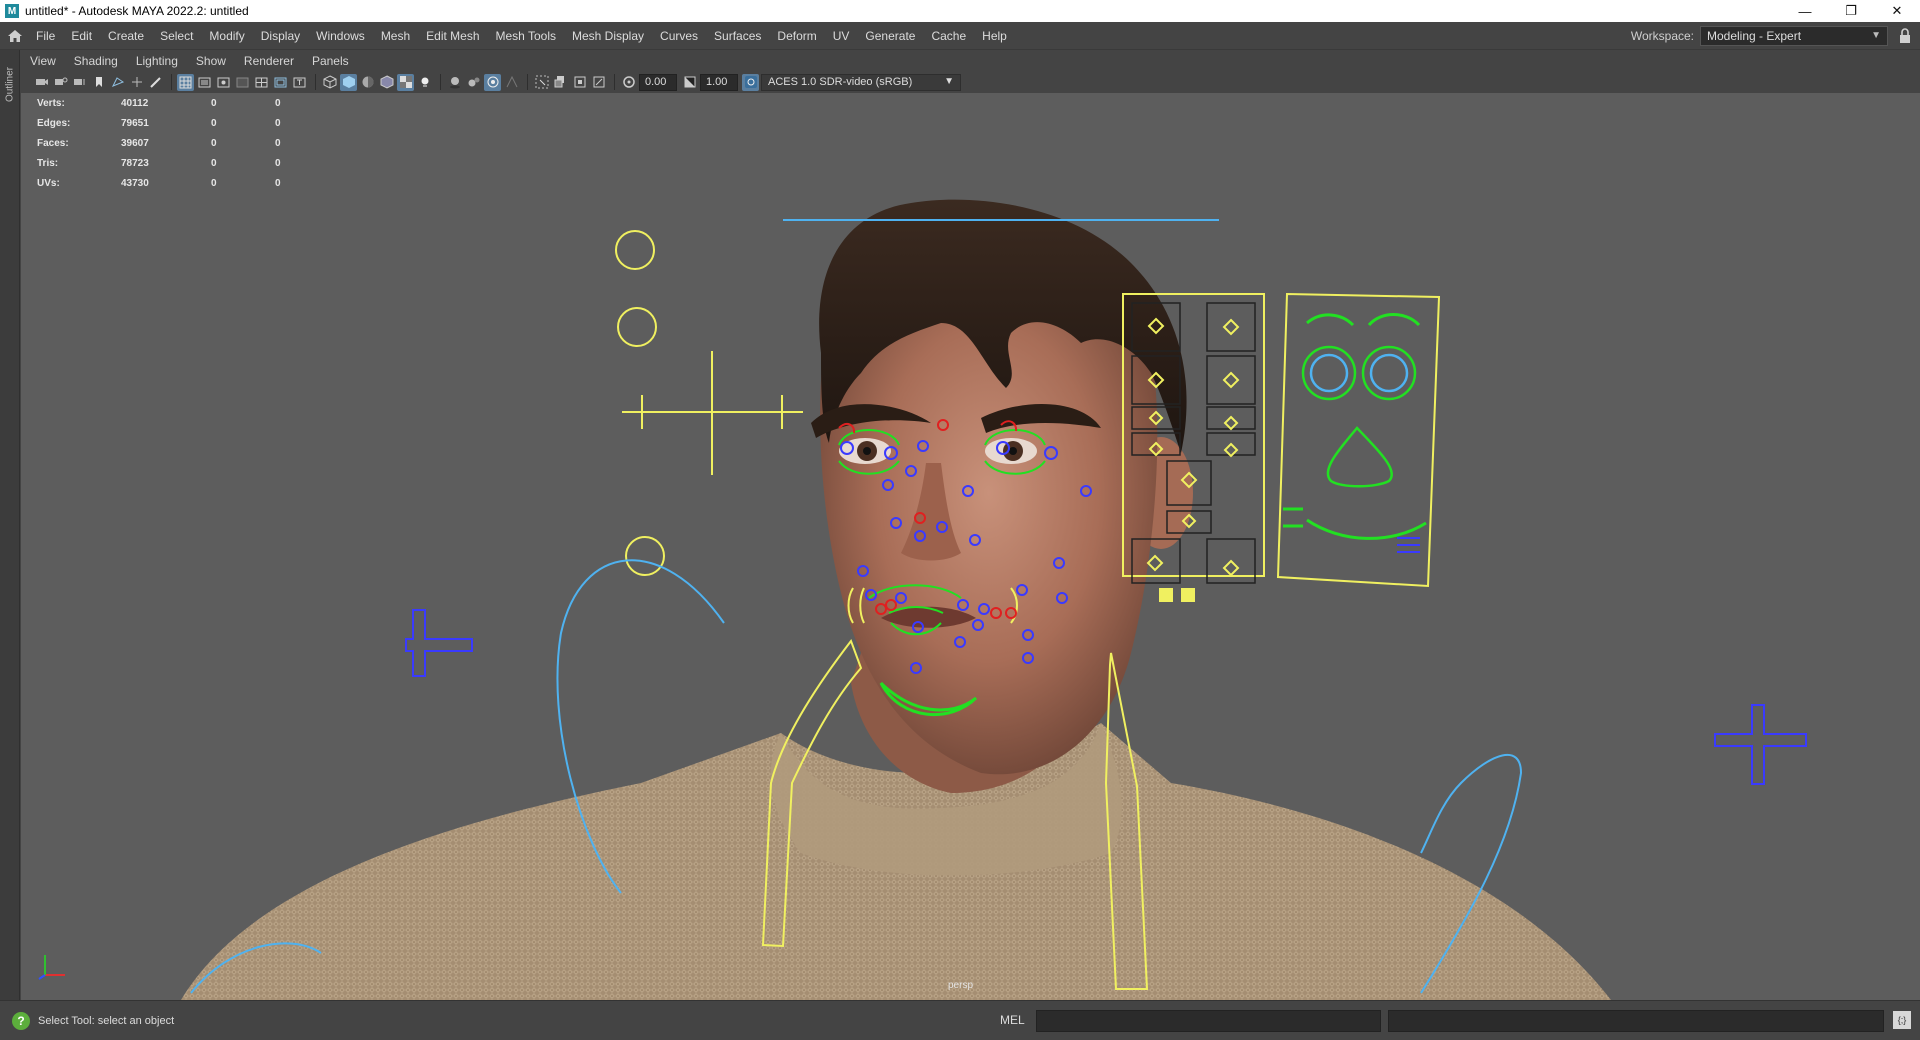 The height and width of the screenshot is (1040, 1920). What do you see at coordinates (424, 82) in the screenshot?
I see `use-all-lights-icon` at bounding box center [424, 82].